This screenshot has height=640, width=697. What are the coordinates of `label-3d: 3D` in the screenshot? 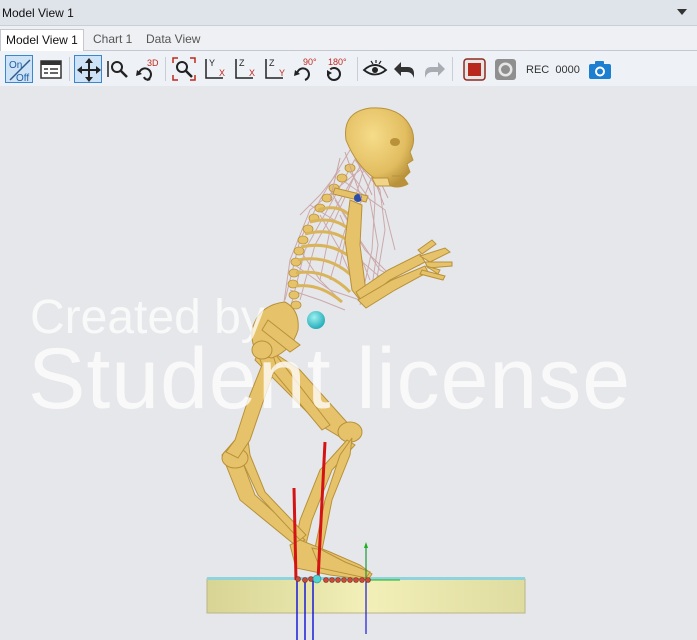 It's located at (153, 63).